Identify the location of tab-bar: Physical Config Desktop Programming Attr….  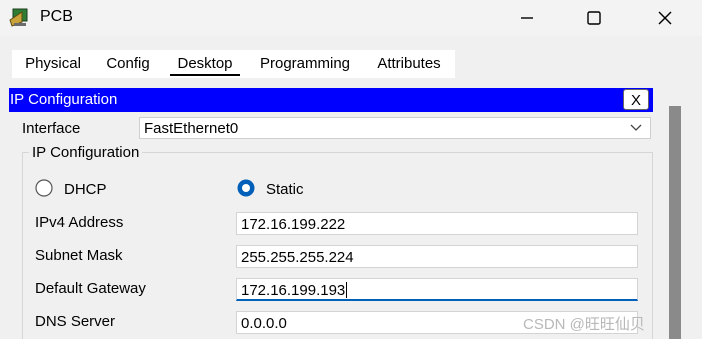
(233, 64).